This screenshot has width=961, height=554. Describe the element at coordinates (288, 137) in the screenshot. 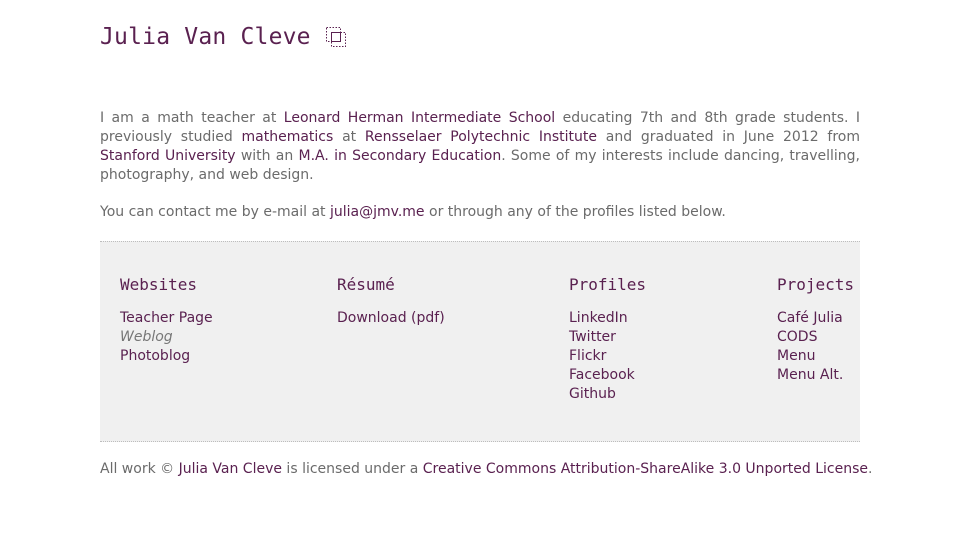

I see `mathematics-link: mathematics` at that location.